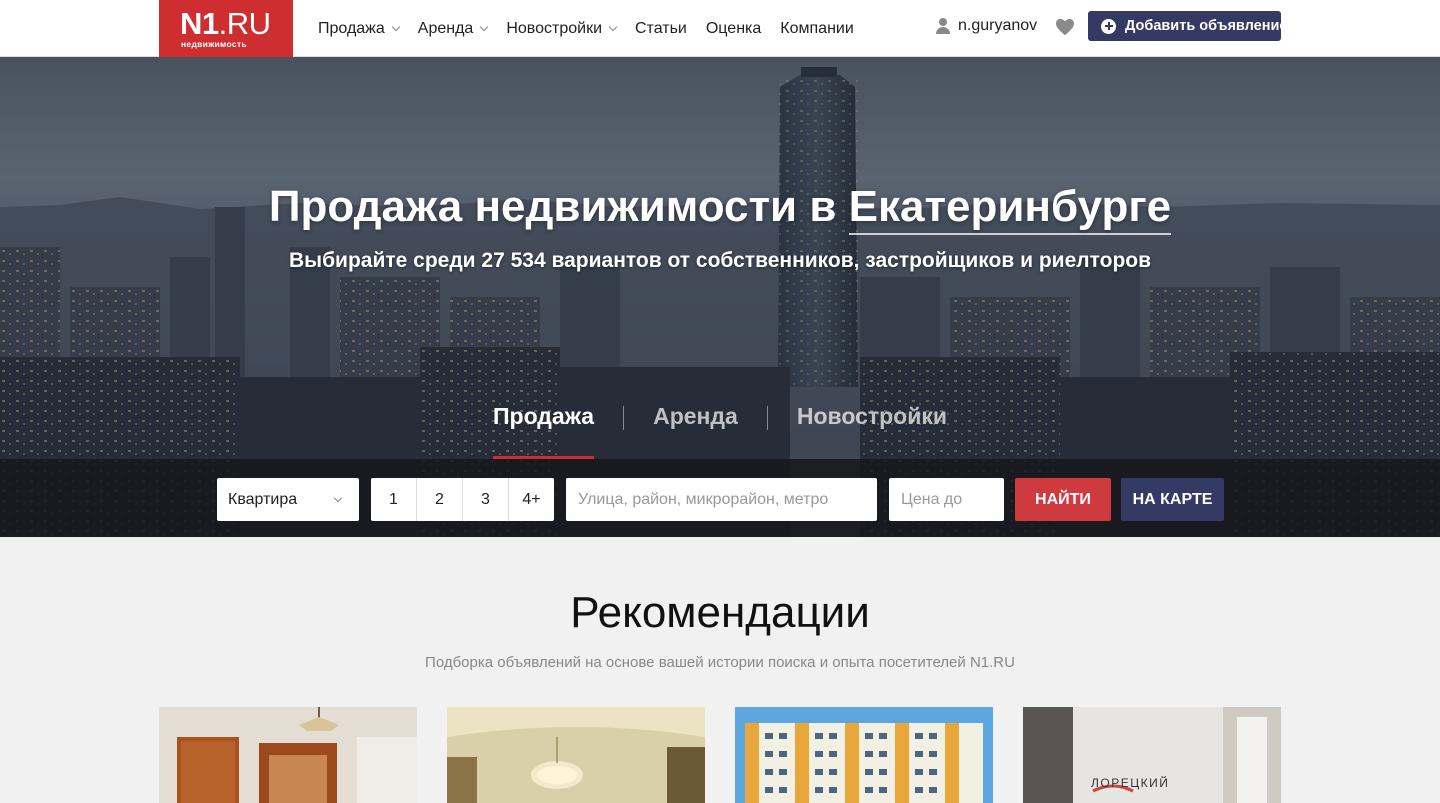  What do you see at coordinates (225, 23) in the screenshot?
I see `logo-wordmark: N1.RU` at bounding box center [225, 23].